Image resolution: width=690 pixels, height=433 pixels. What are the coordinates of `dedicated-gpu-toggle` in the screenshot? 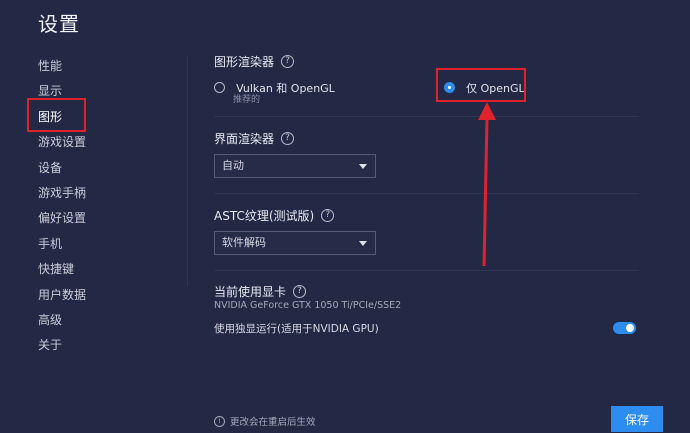 It's located at (624, 328).